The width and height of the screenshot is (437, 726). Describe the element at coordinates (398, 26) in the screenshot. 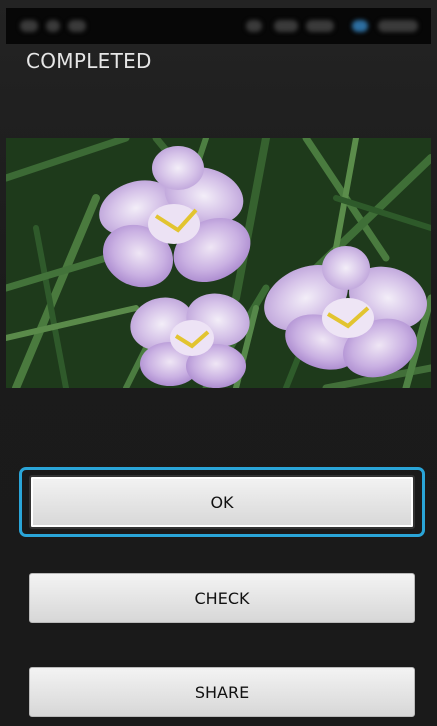

I see `clock-display` at that location.